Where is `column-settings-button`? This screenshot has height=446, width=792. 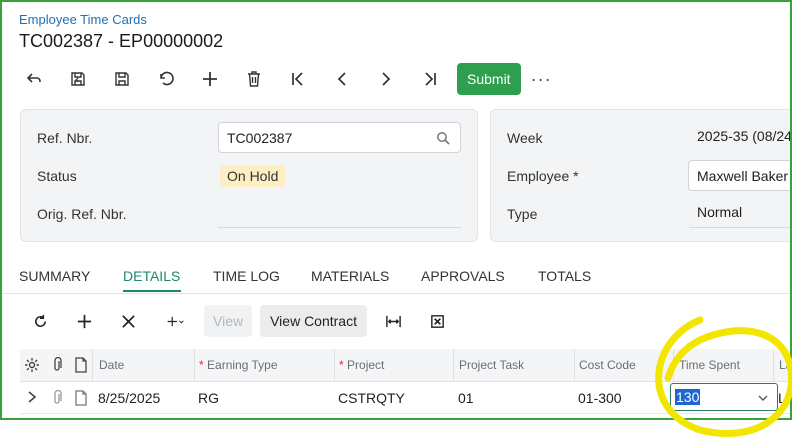
column-settings-button is located at coordinates (32, 367).